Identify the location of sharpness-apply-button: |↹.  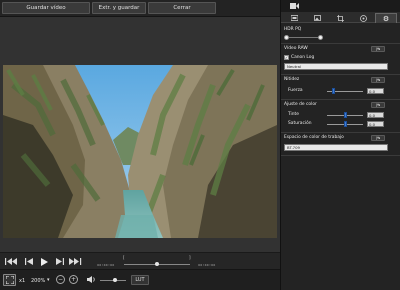
(378, 80).